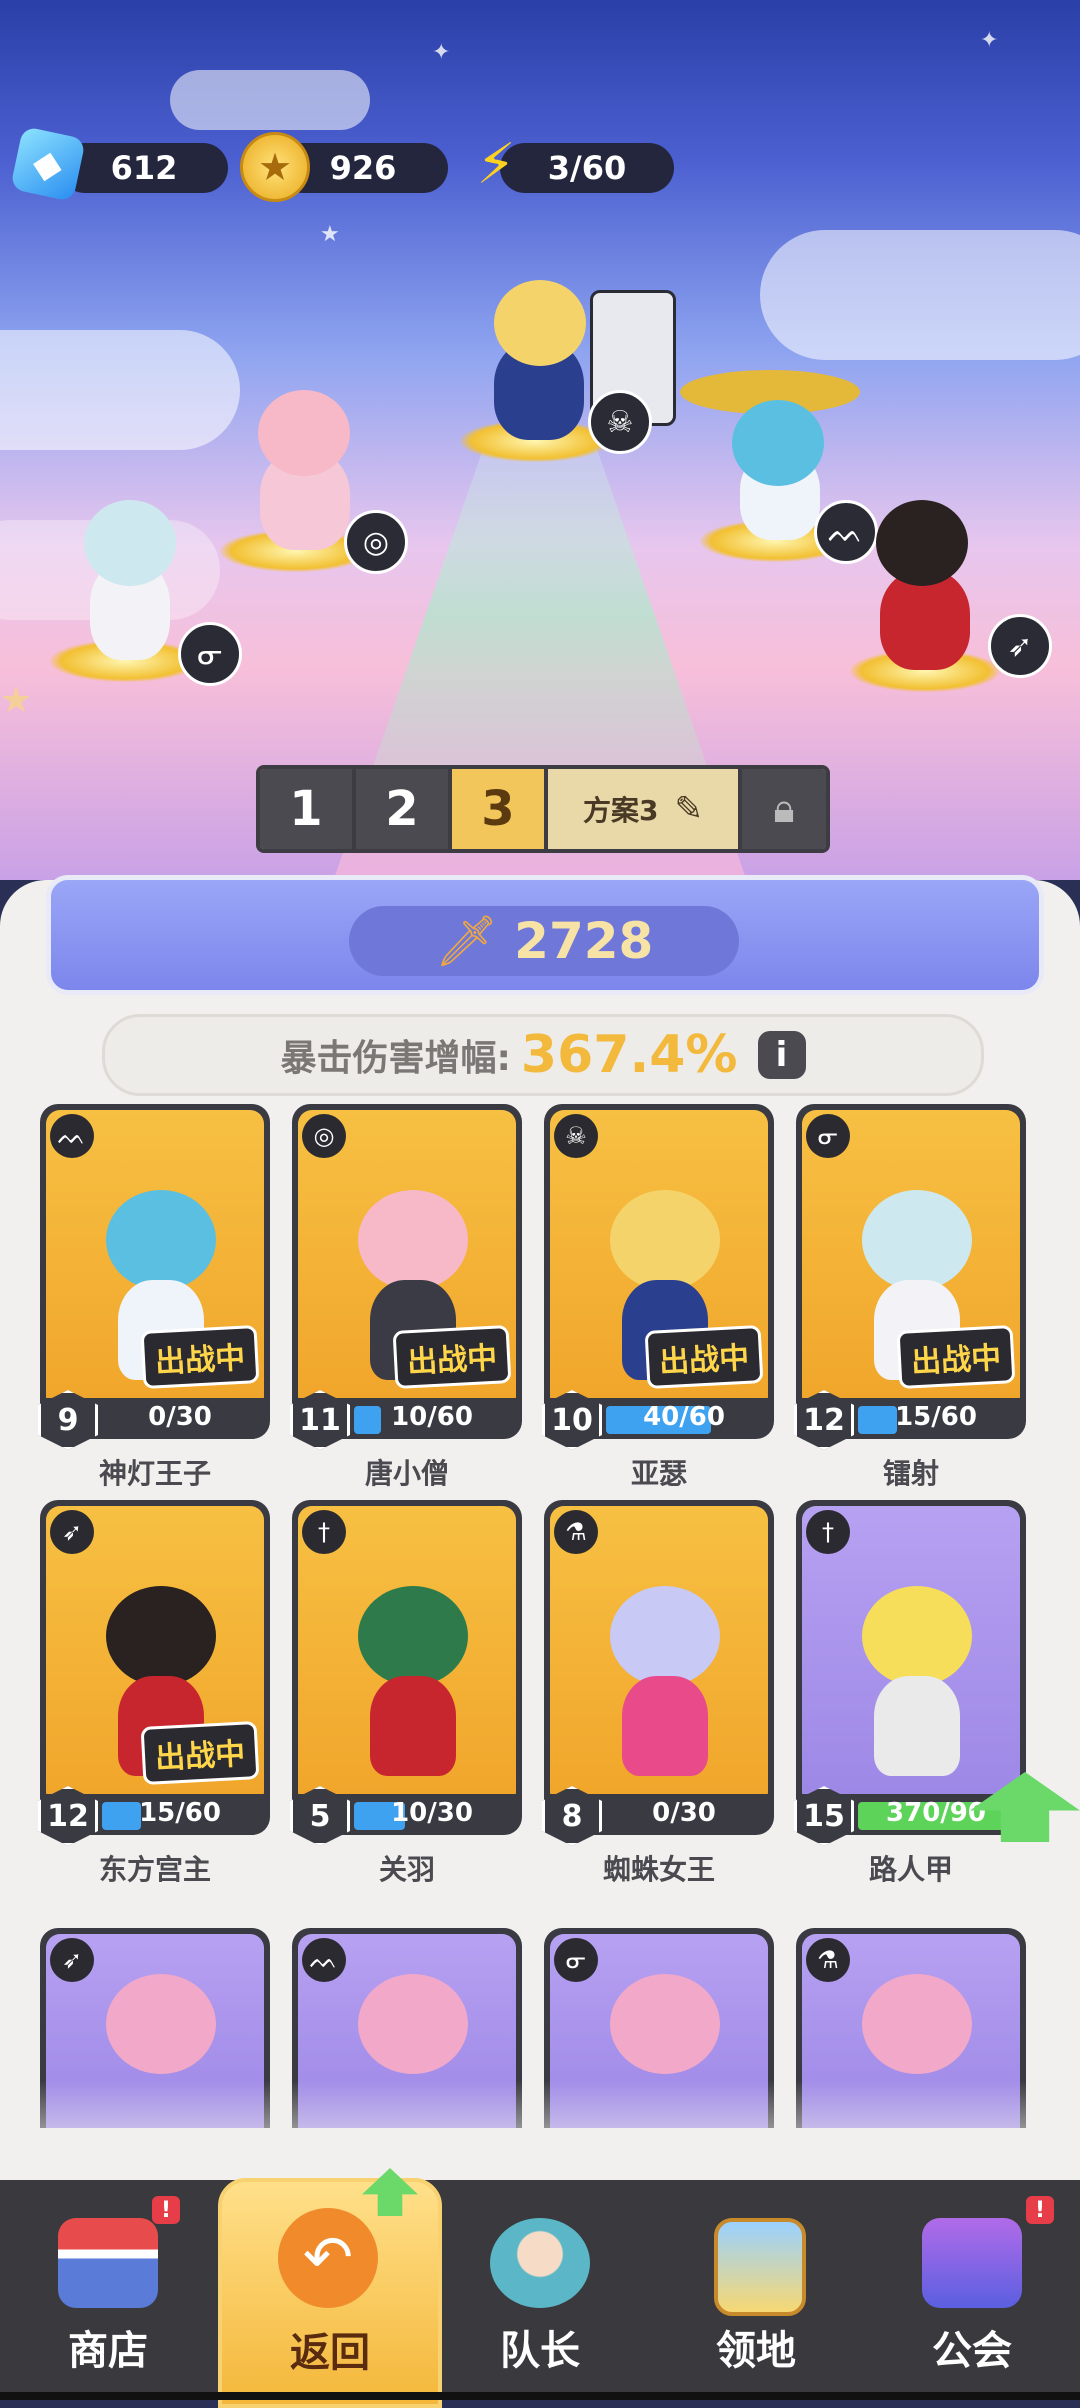 This screenshot has width=1080, height=2408. What do you see at coordinates (544, 941) in the screenshot?
I see `power-pill: 🗡︎ 2728` at bounding box center [544, 941].